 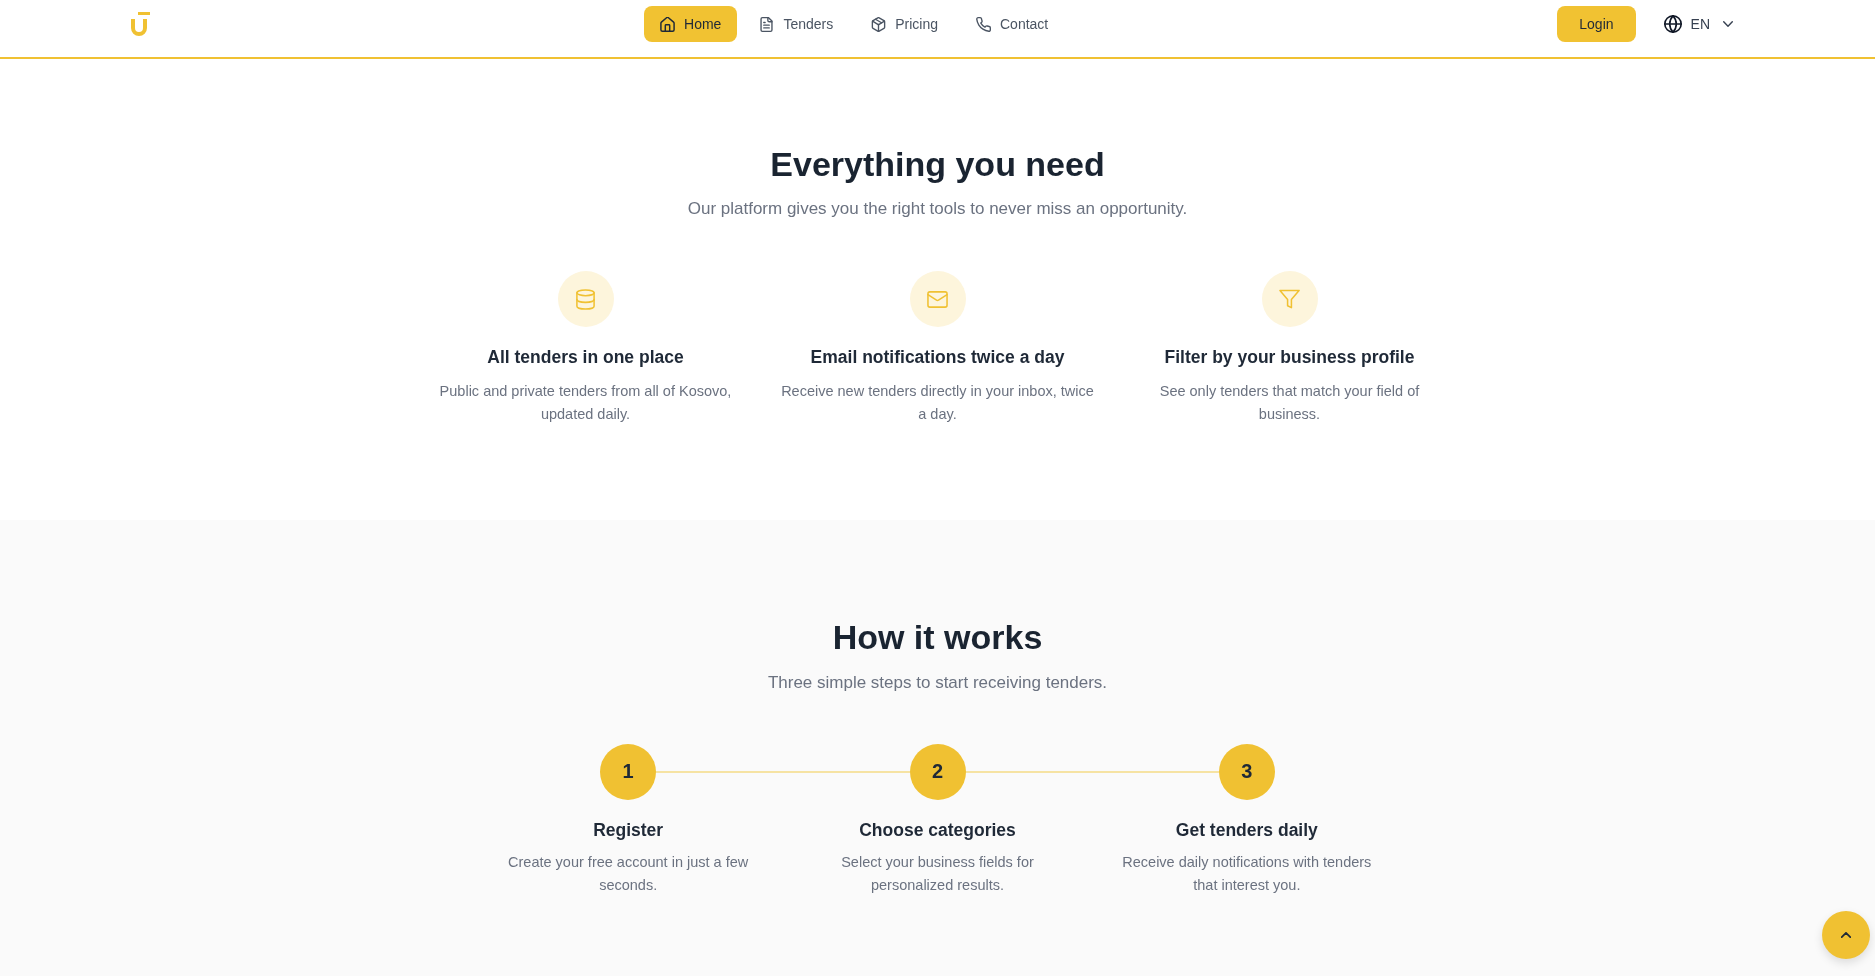 What do you see at coordinates (585, 357) in the screenshot?
I see `feature-title: All tenders in one place` at bounding box center [585, 357].